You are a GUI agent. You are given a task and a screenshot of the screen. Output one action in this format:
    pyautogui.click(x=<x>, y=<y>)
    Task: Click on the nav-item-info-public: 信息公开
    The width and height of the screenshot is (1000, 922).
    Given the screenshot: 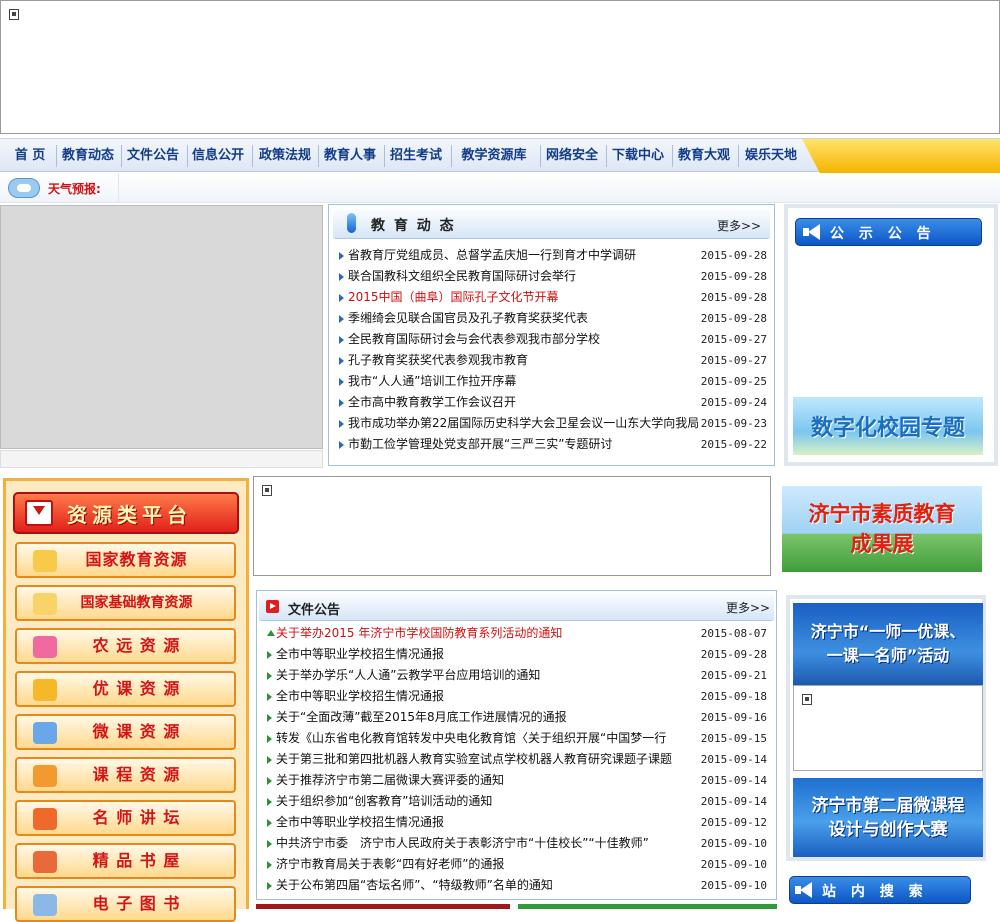 What is the action you would take?
    pyautogui.click(x=218, y=155)
    